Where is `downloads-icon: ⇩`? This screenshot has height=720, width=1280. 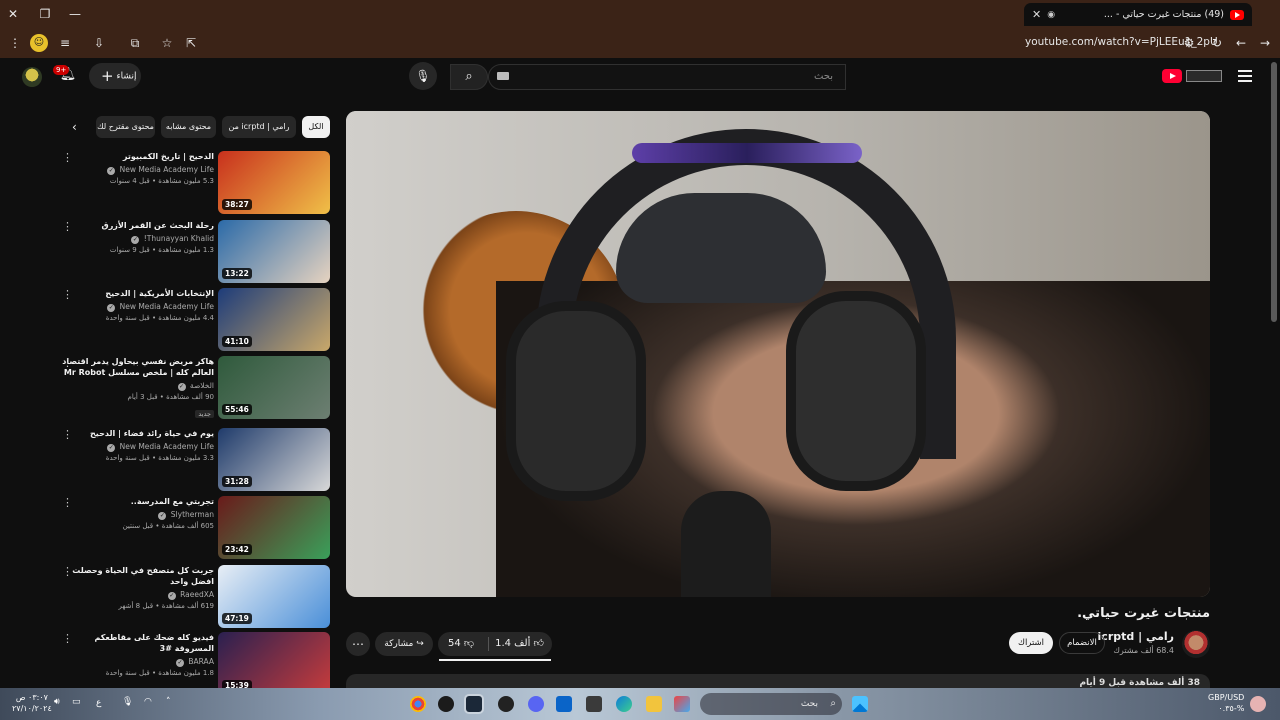
downloads-icon: ⇩ is located at coordinates (99, 43).